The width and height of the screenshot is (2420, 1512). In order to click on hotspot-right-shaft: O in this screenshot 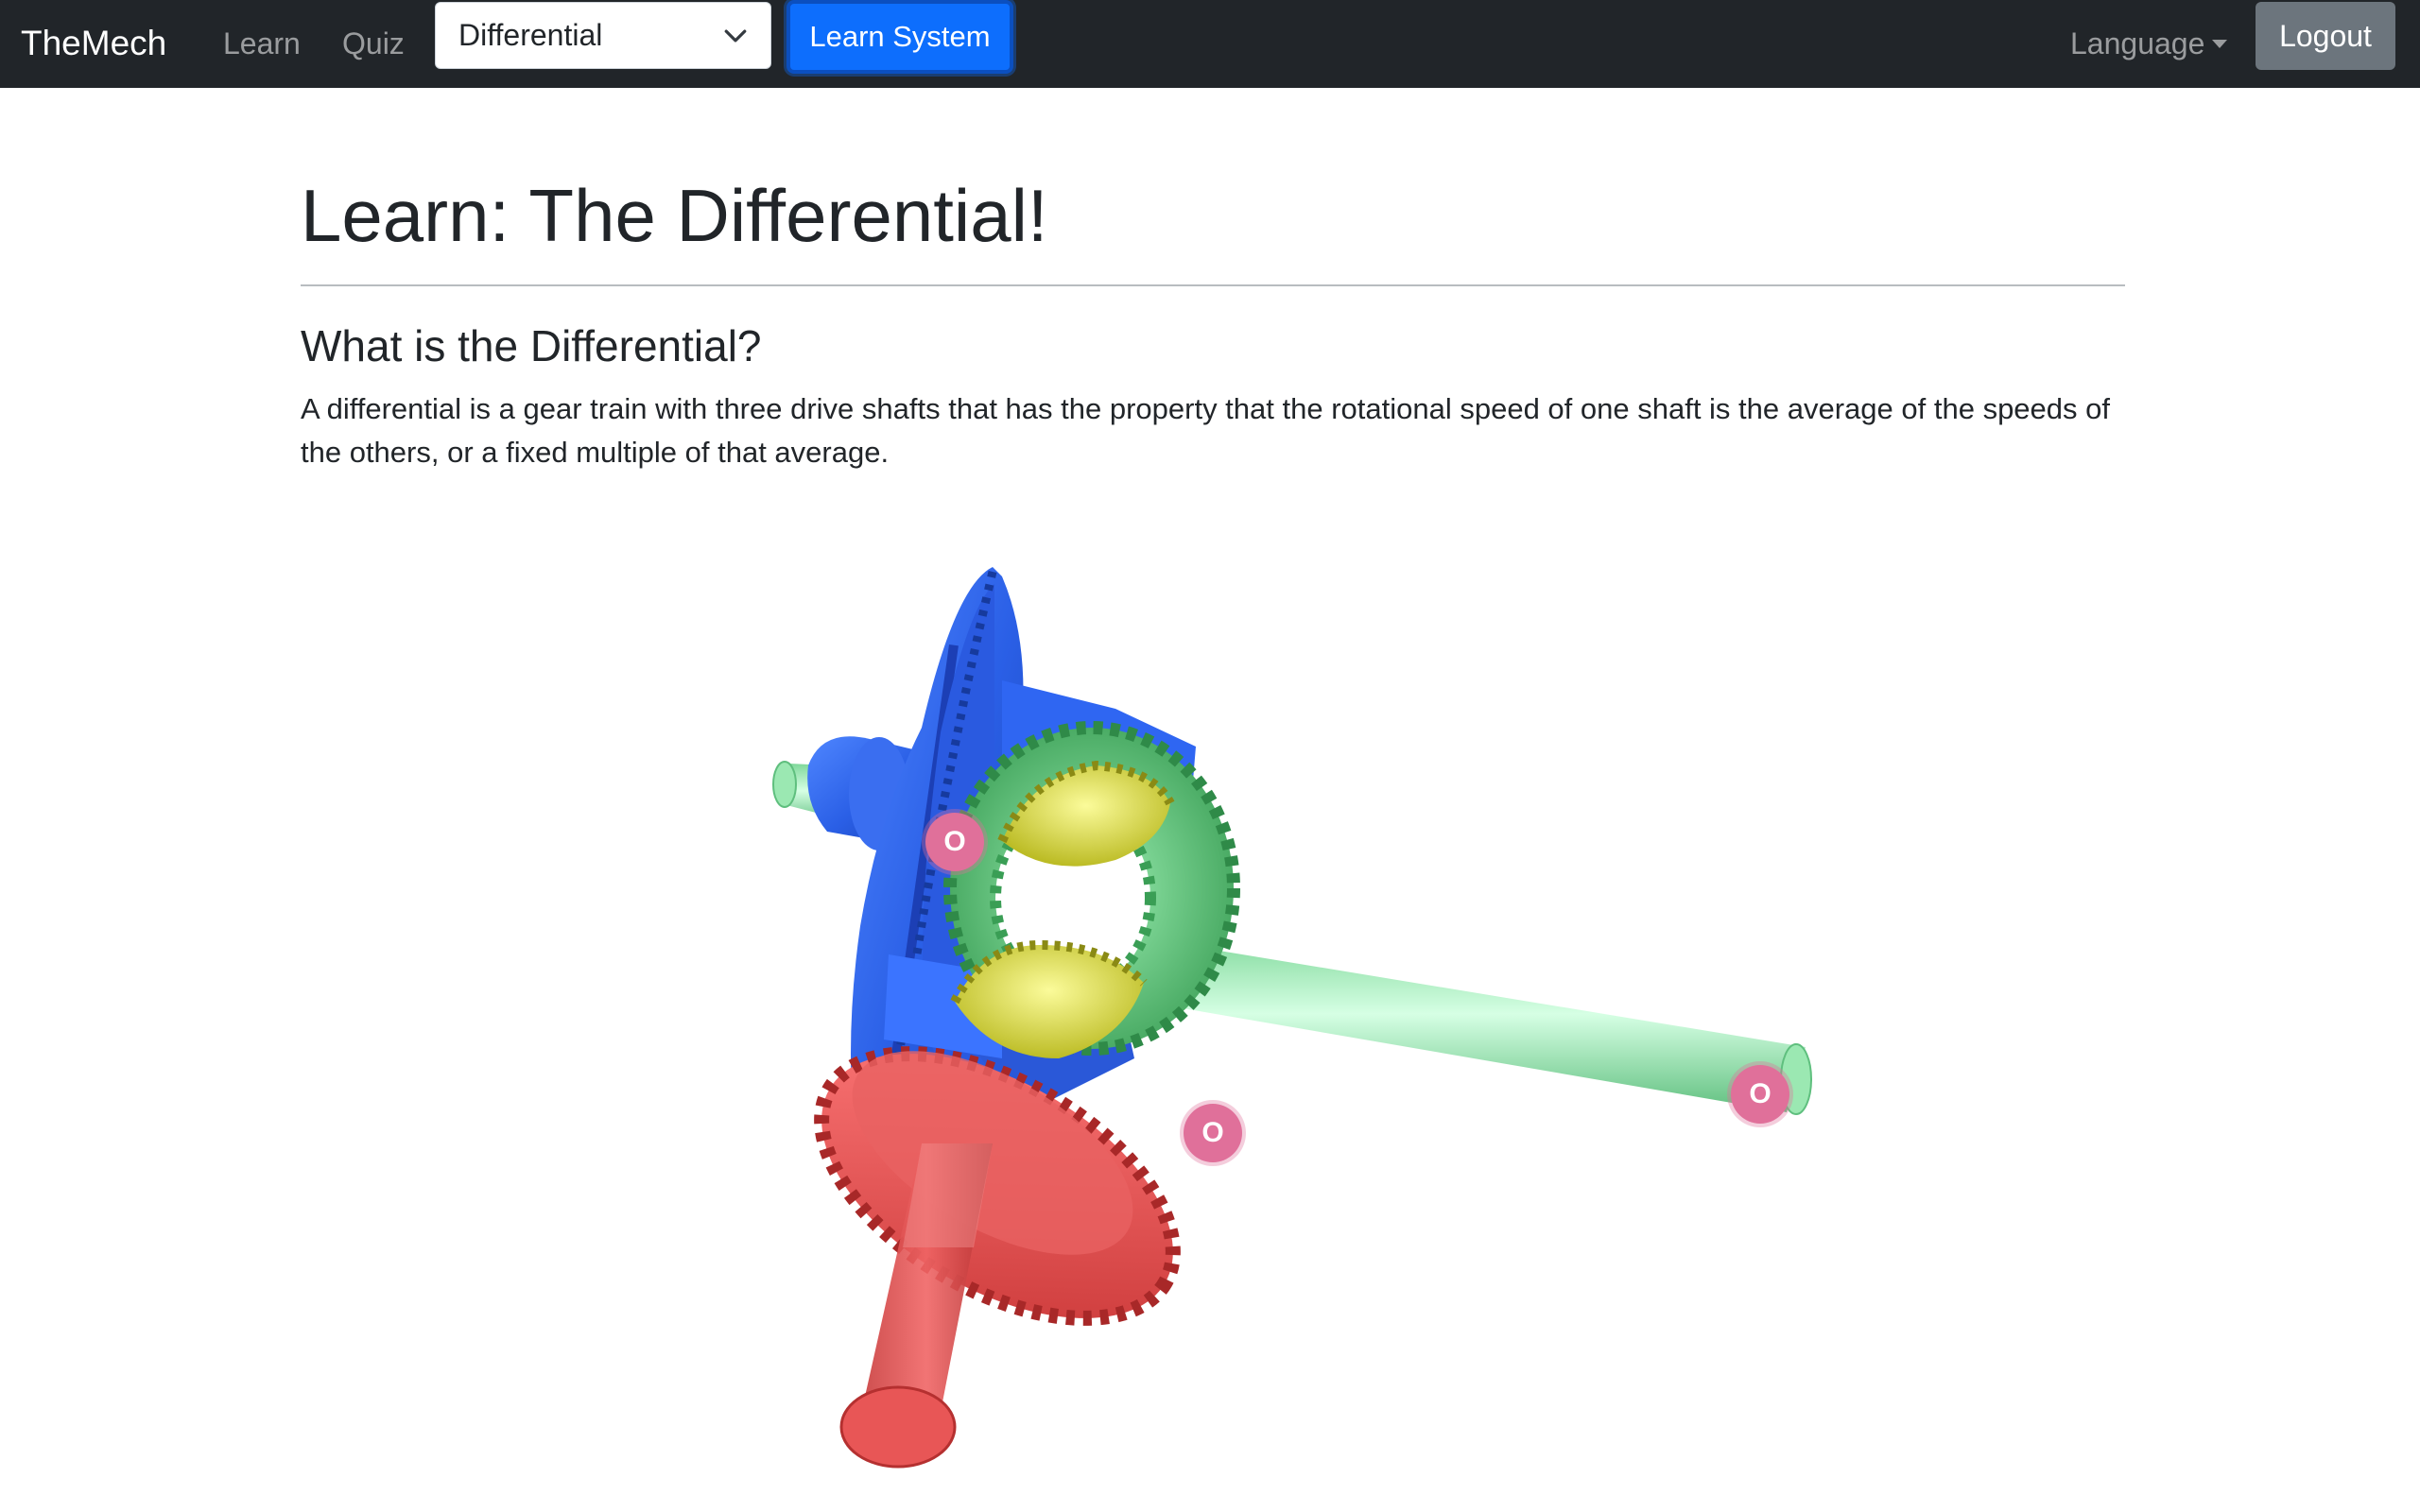, I will do `click(1760, 1094)`.